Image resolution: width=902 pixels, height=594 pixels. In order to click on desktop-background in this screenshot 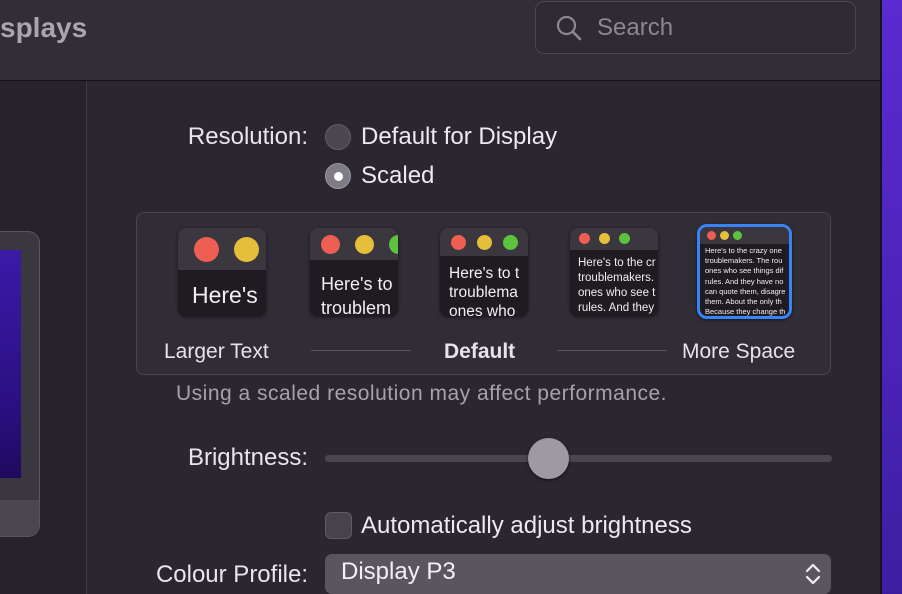, I will do `click(892, 297)`.